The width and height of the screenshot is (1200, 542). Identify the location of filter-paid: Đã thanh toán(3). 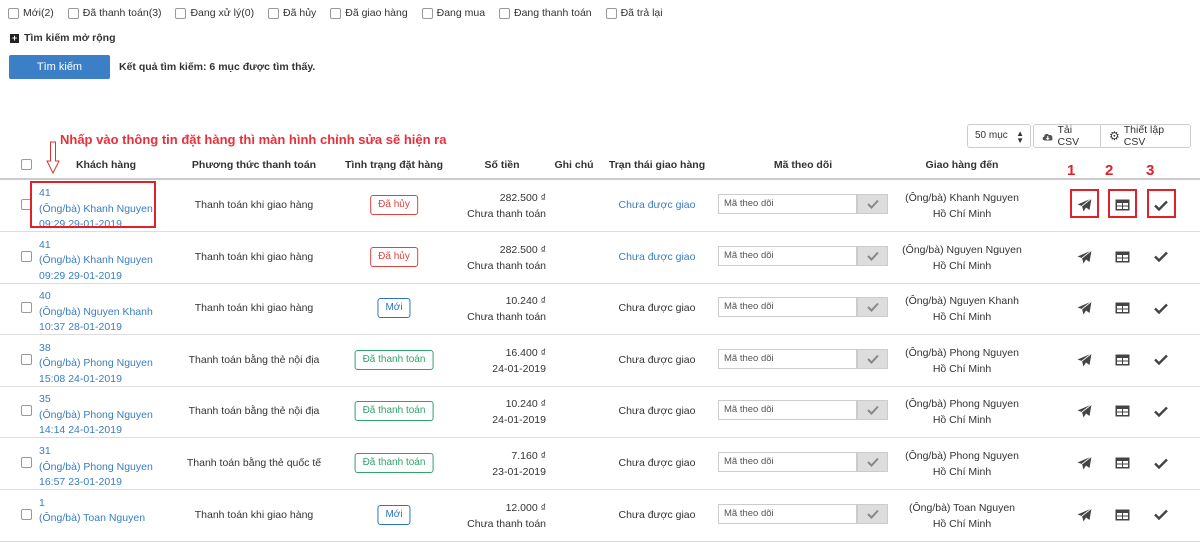
(114, 13).